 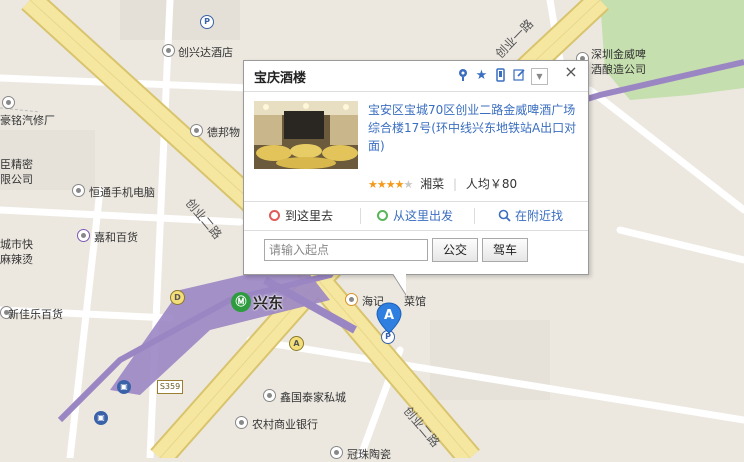 What do you see at coordinates (530, 216) in the screenshot?
I see `tab-search-nearby: 在附近找` at bounding box center [530, 216].